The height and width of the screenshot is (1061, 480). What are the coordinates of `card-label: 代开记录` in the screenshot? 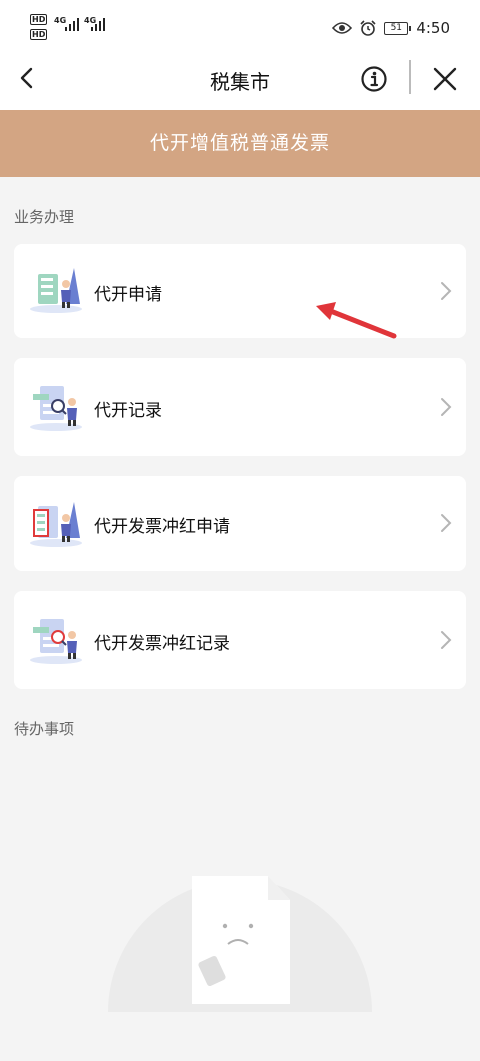 It's located at (128, 411).